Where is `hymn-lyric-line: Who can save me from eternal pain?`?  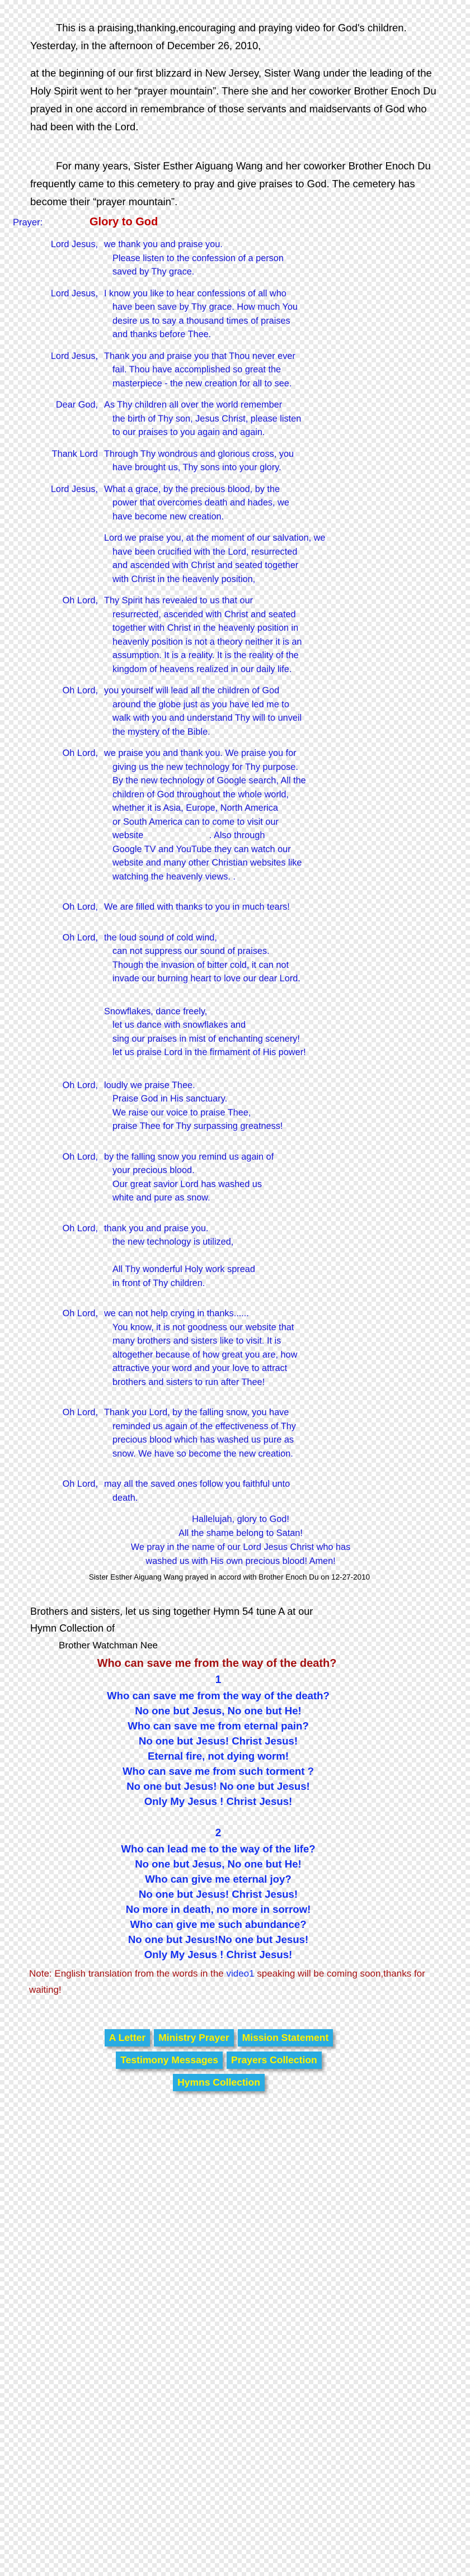 hymn-lyric-line: Who can save me from eternal pain? is located at coordinates (218, 1726).